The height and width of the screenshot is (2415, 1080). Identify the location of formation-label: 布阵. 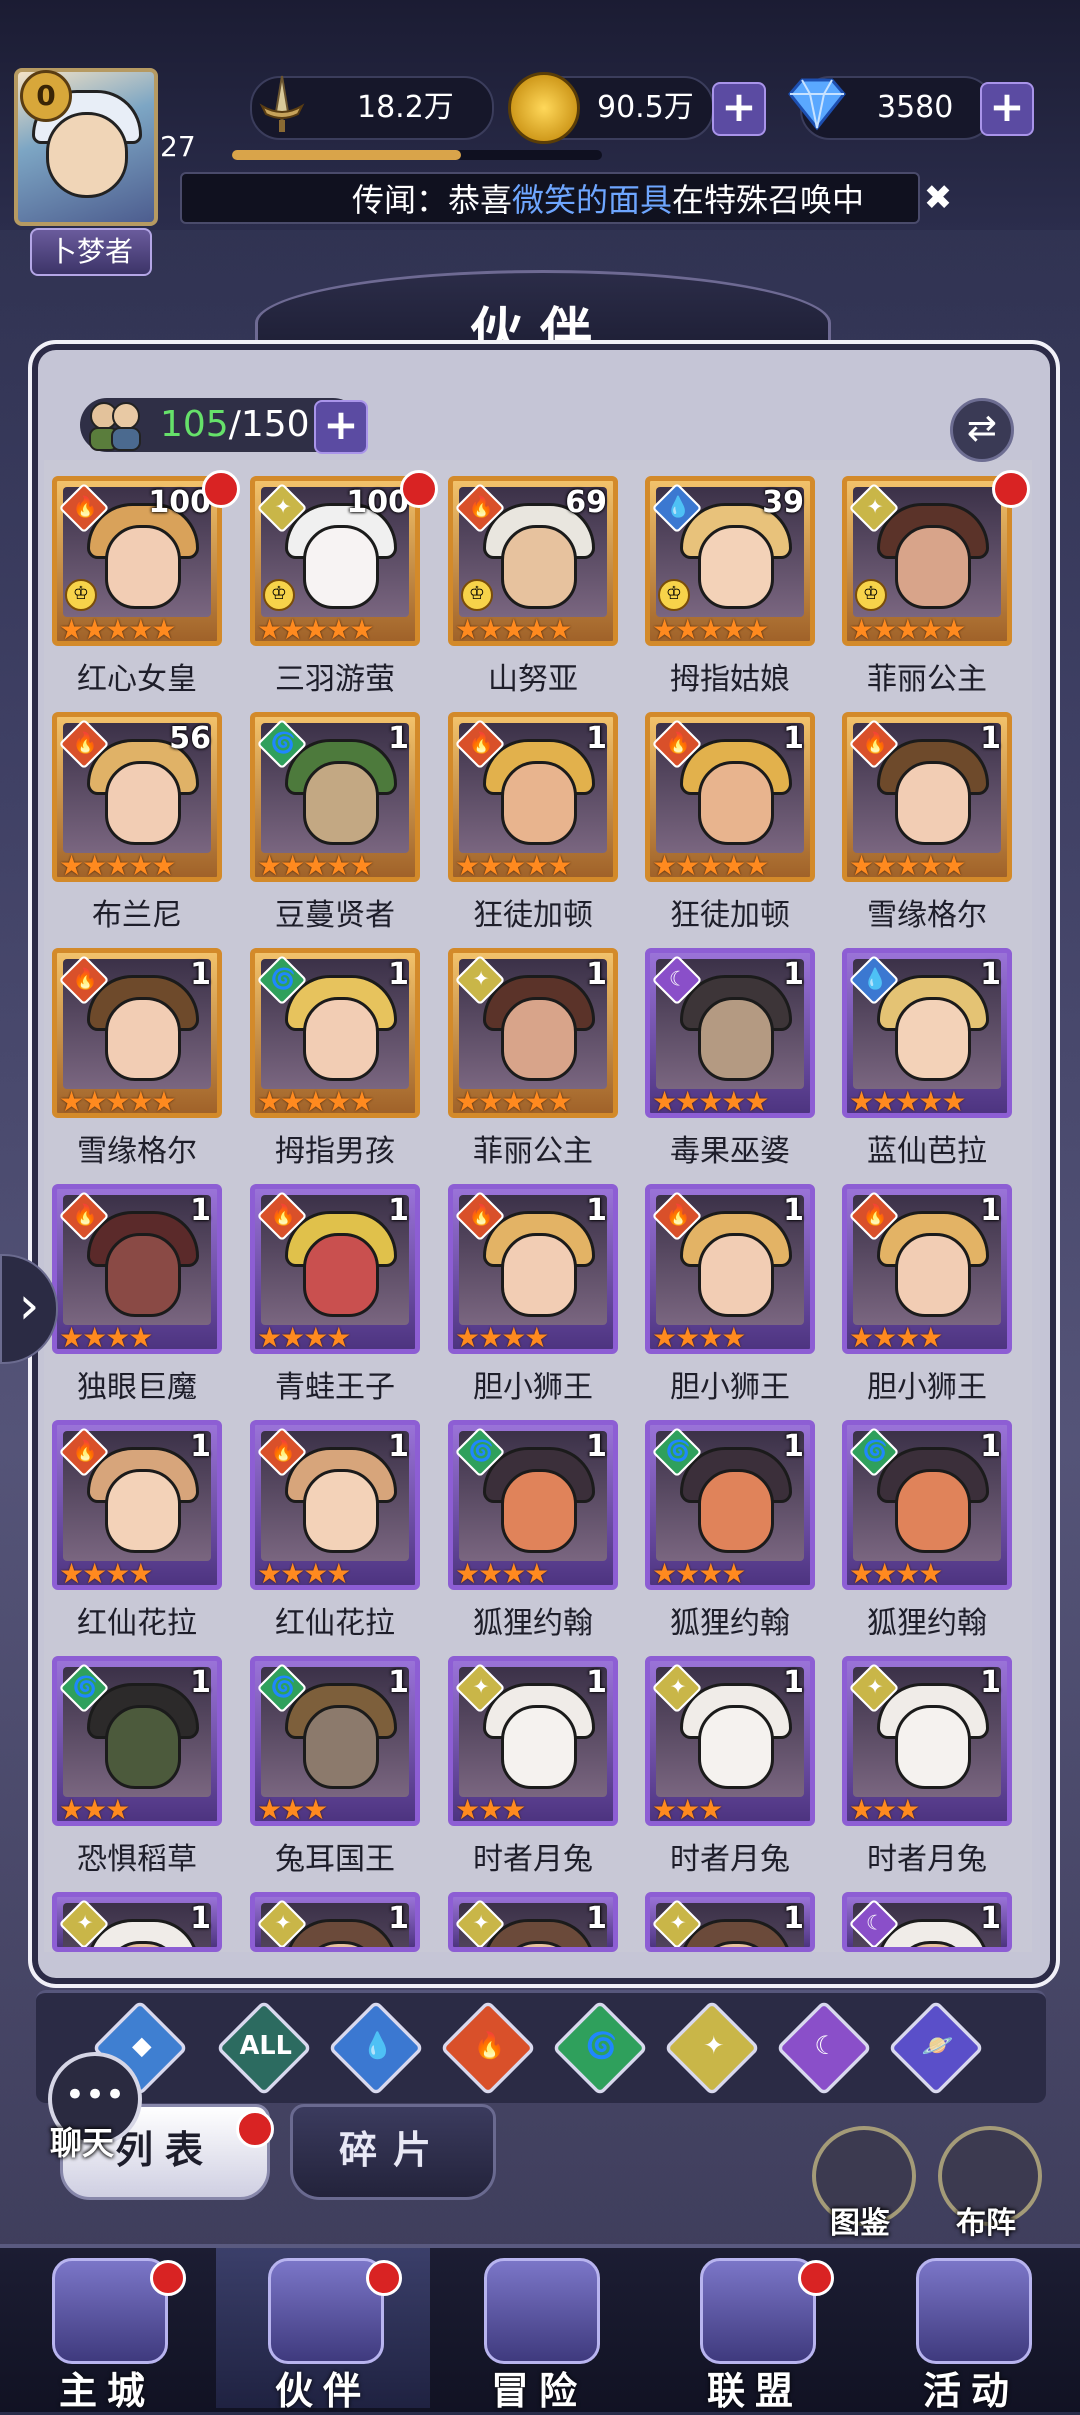
(986, 2220).